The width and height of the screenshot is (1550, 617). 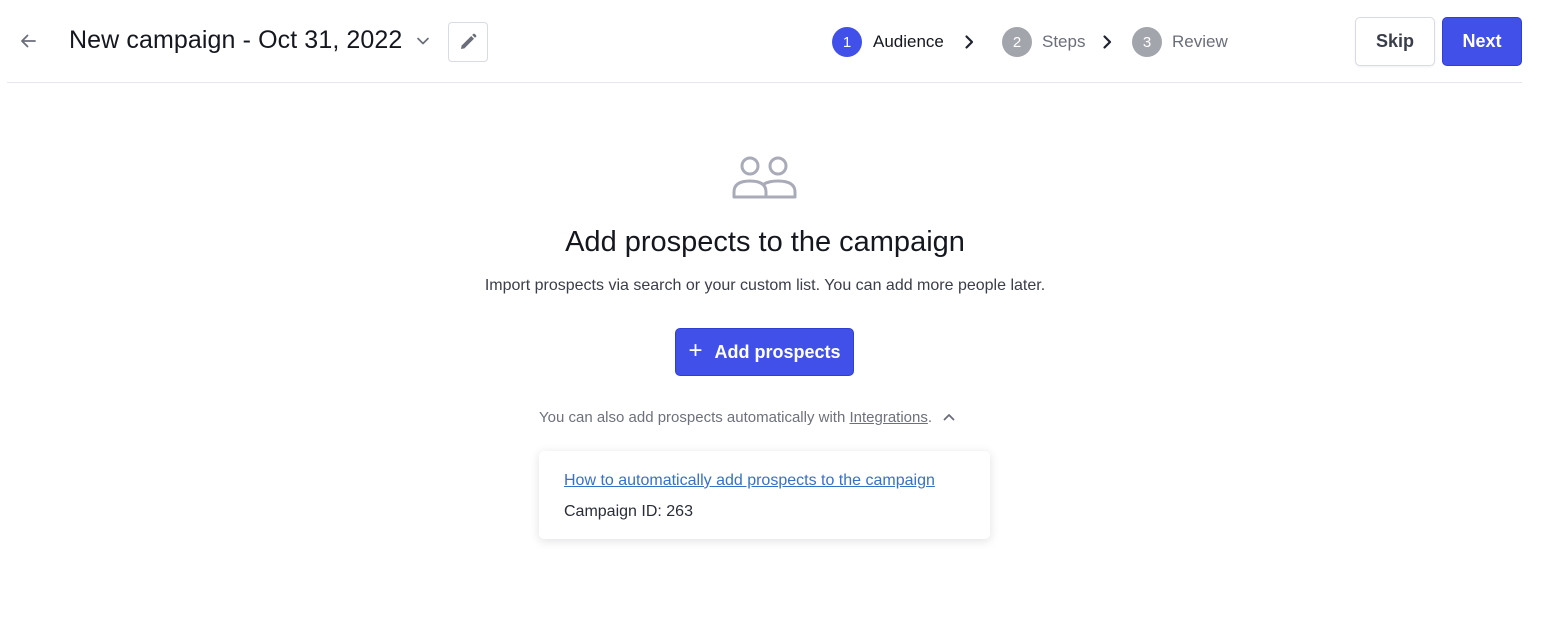 What do you see at coordinates (765, 242) in the screenshot?
I see `empty-state-heading: Add prospects to the campaign` at bounding box center [765, 242].